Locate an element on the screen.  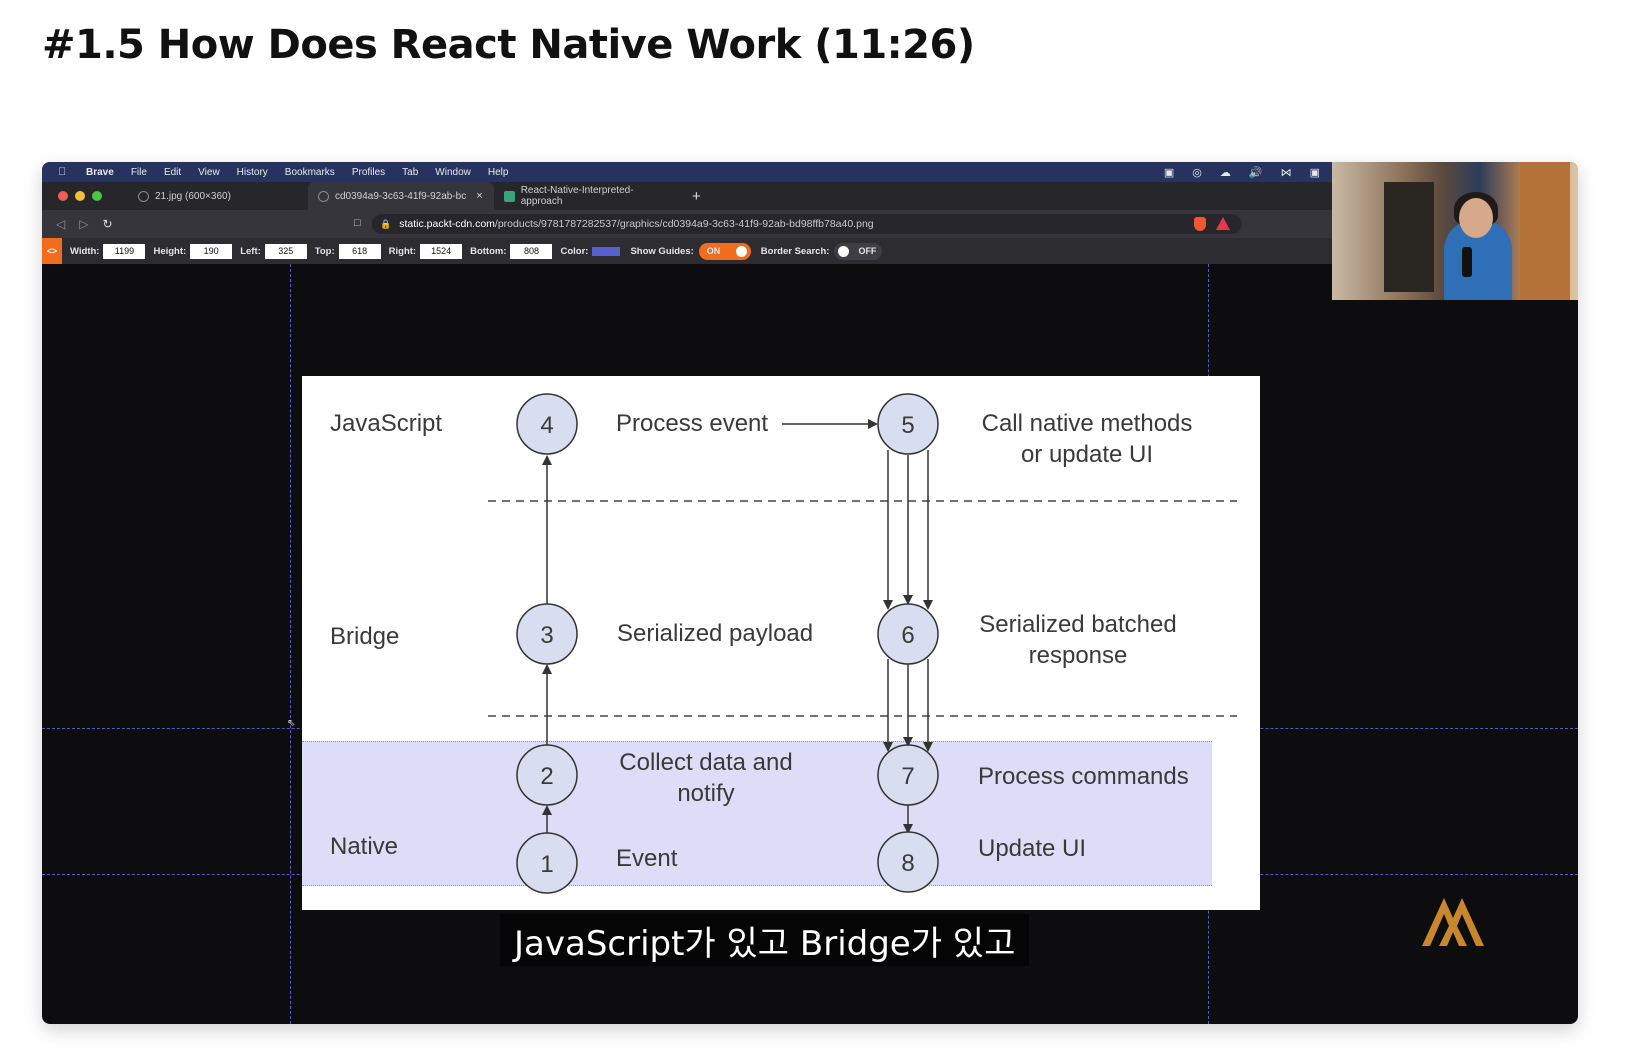
step-collect-data: Collect data and notify is located at coordinates (706, 778).